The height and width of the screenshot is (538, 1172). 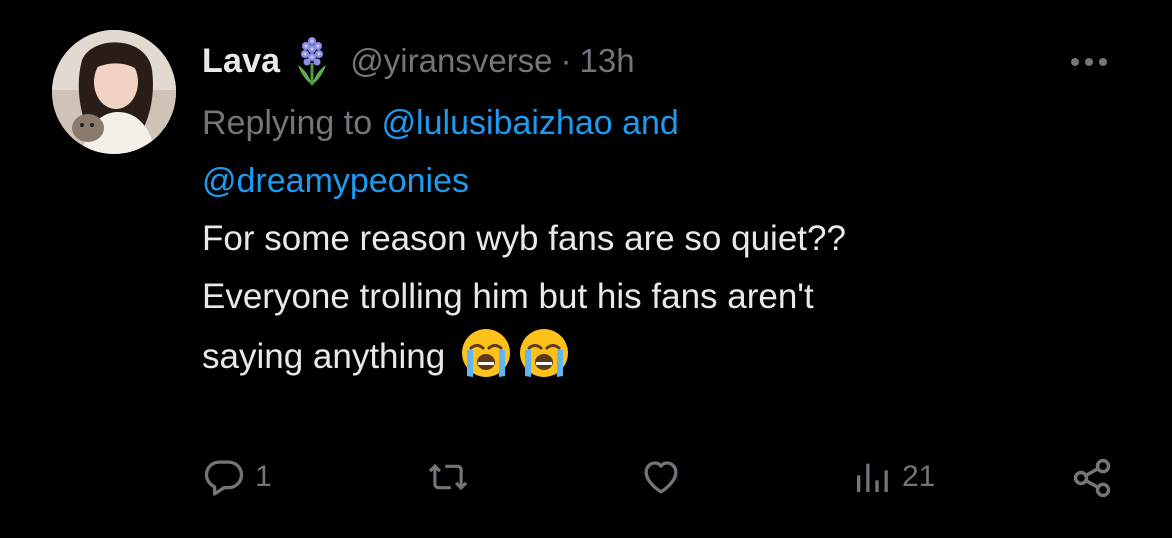 I want to click on action-bar: 1 21, so click(x=586, y=477).